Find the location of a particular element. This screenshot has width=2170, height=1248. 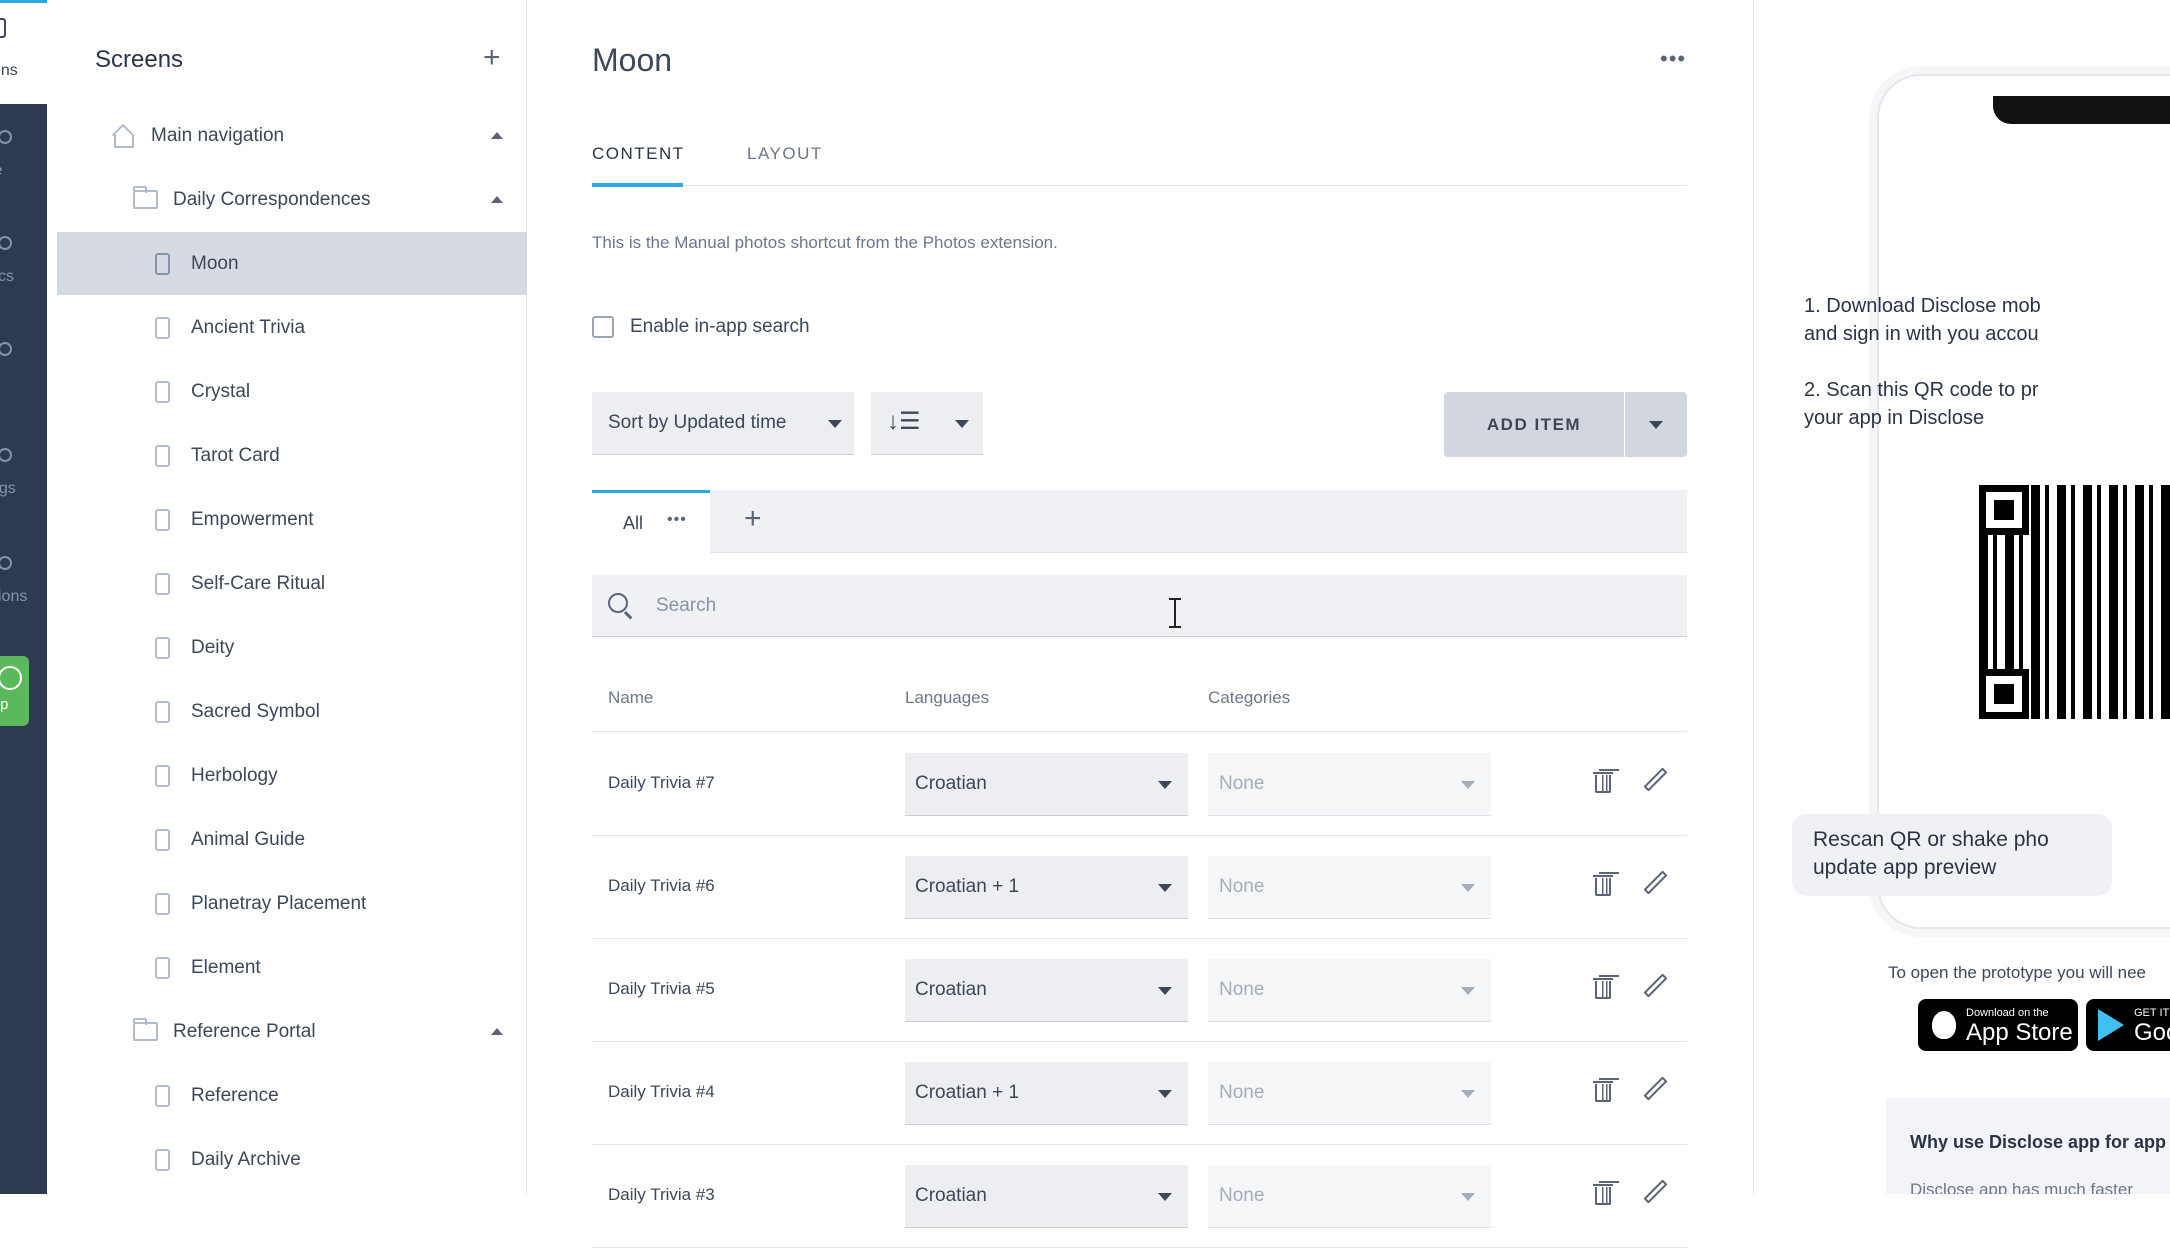

tree-item-reference-portal: Reference Portal is located at coordinates (292, 1031).